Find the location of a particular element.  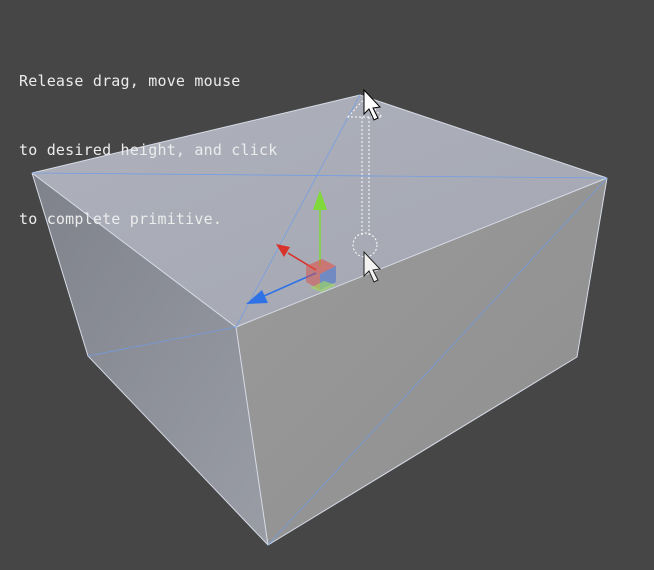

instruction-line: to desired height, and click is located at coordinates (148, 150).